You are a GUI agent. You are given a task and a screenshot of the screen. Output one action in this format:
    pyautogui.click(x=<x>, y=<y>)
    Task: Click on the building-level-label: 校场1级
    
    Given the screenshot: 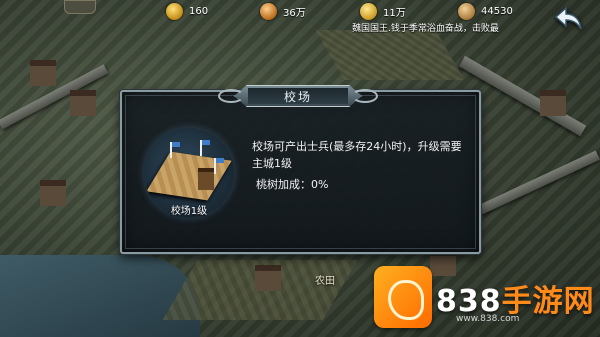 What is the action you would take?
    pyautogui.click(x=189, y=211)
    